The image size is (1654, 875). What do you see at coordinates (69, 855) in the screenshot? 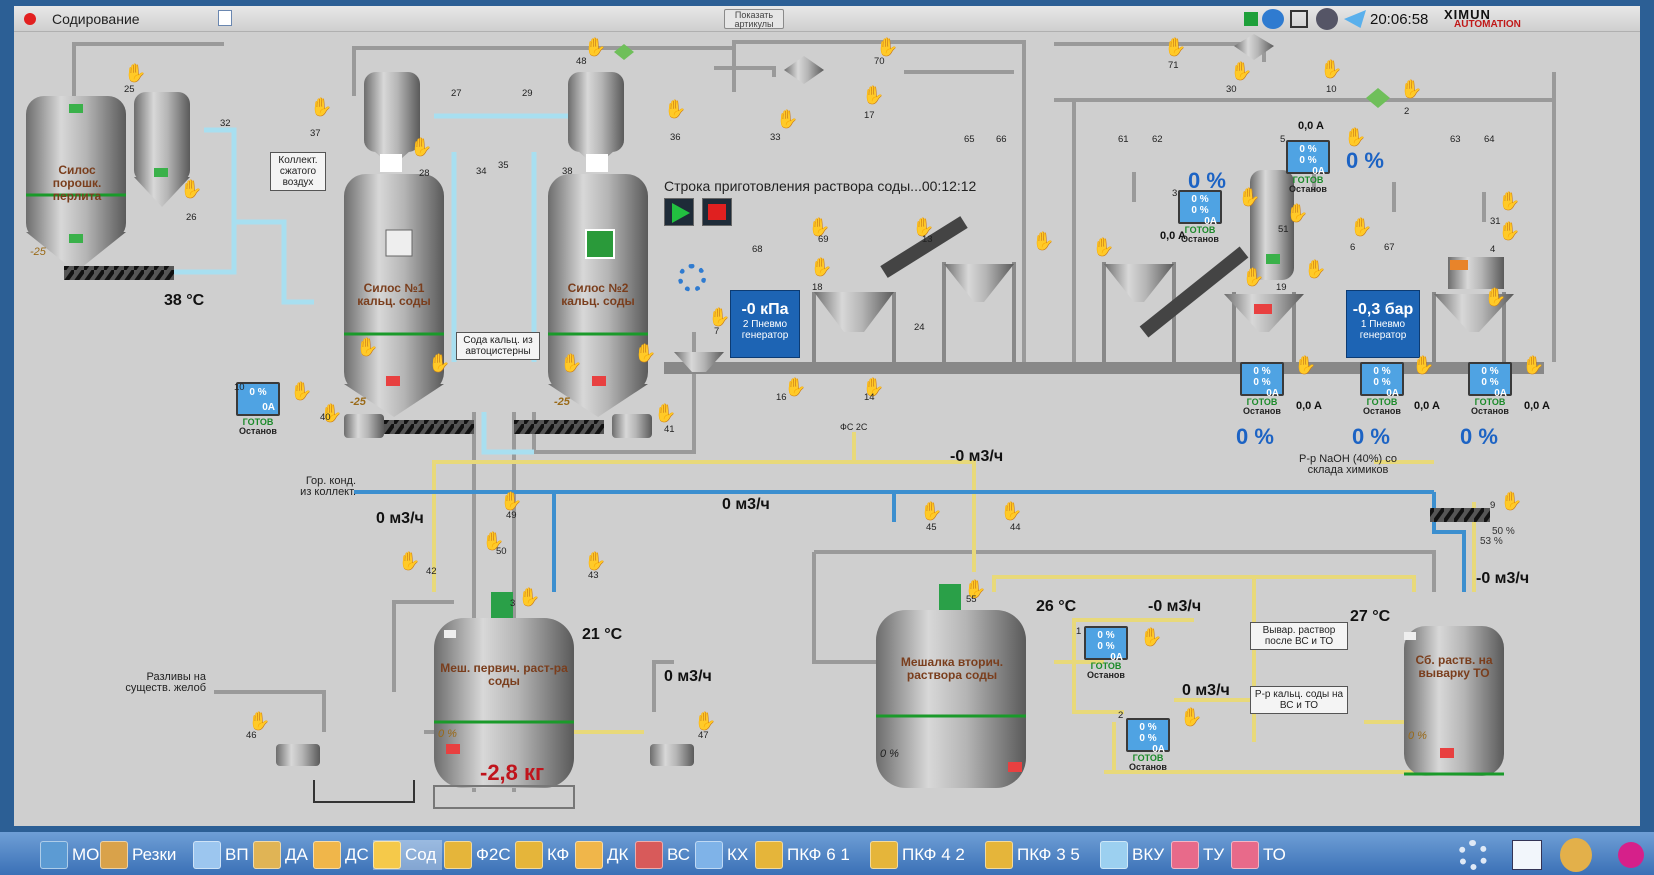
I see `taskbar-item-0: МО` at bounding box center [69, 855].